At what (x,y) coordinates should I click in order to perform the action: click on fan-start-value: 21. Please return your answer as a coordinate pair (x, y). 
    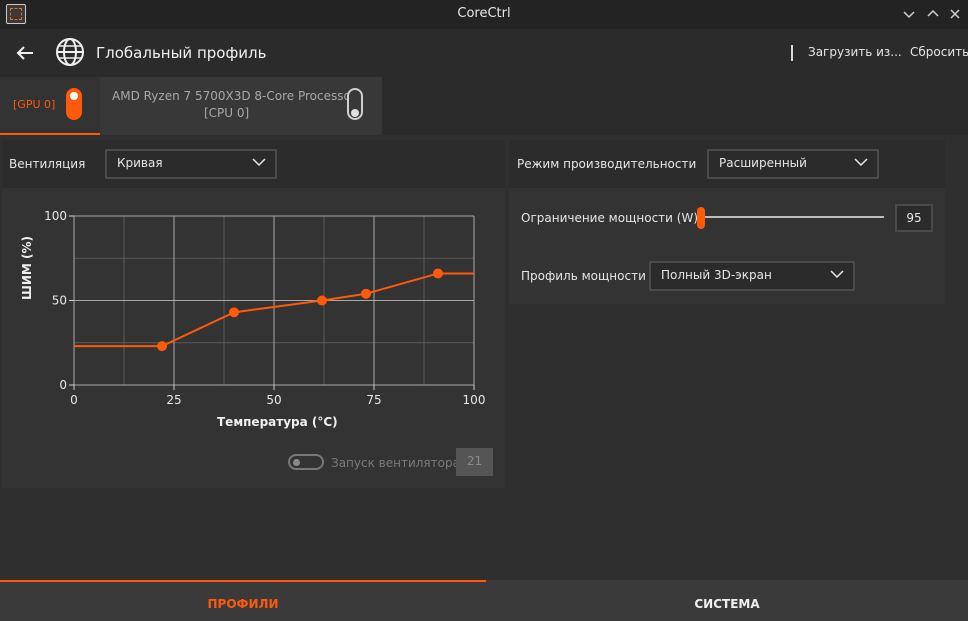
    Looking at the image, I should click on (474, 461).